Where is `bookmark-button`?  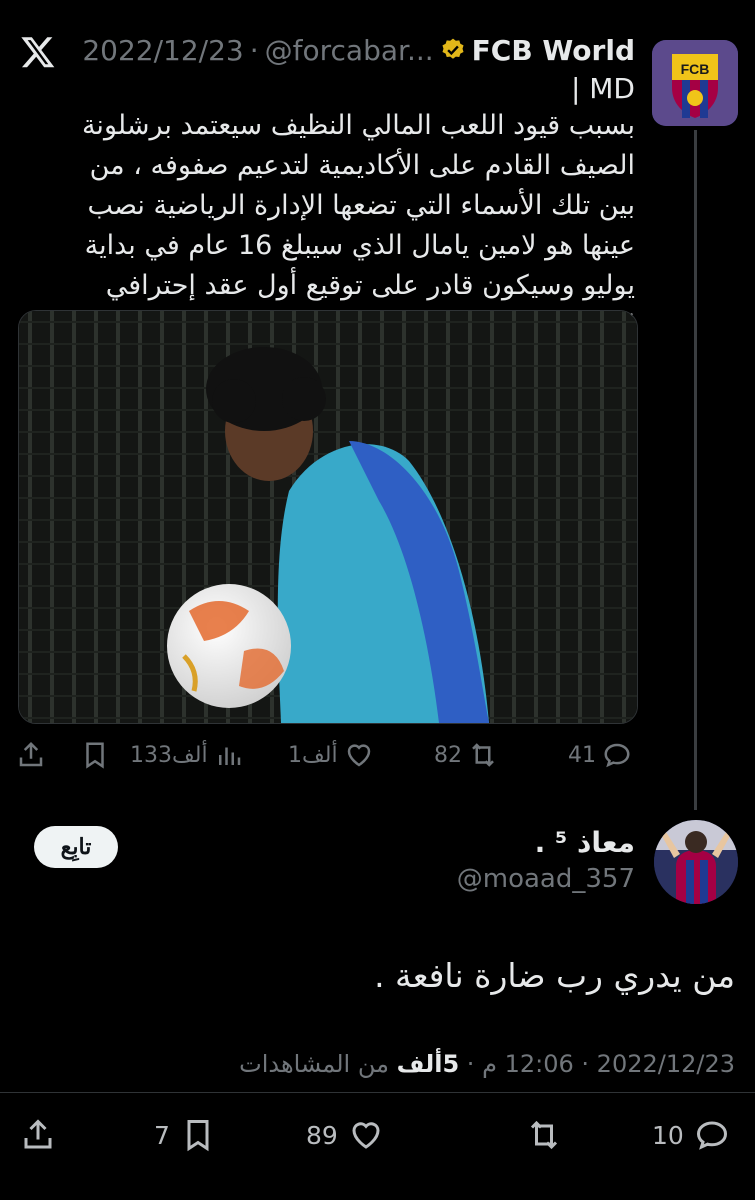
bookmark-button is located at coordinates (95, 755).